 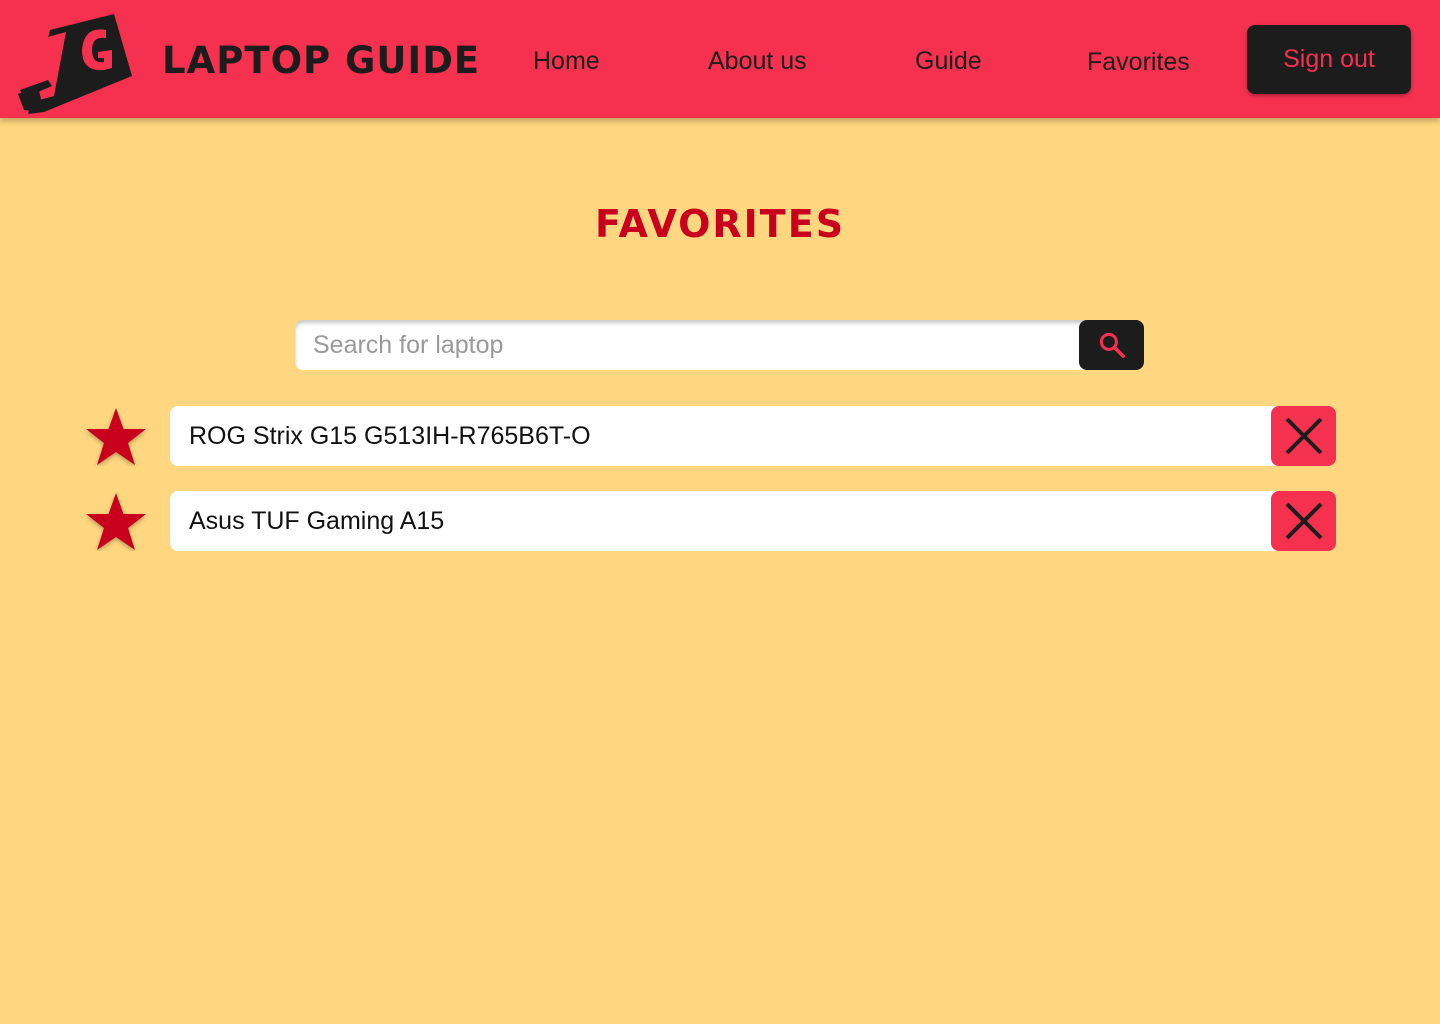 What do you see at coordinates (720, 224) in the screenshot?
I see `page-title: Favorites` at bounding box center [720, 224].